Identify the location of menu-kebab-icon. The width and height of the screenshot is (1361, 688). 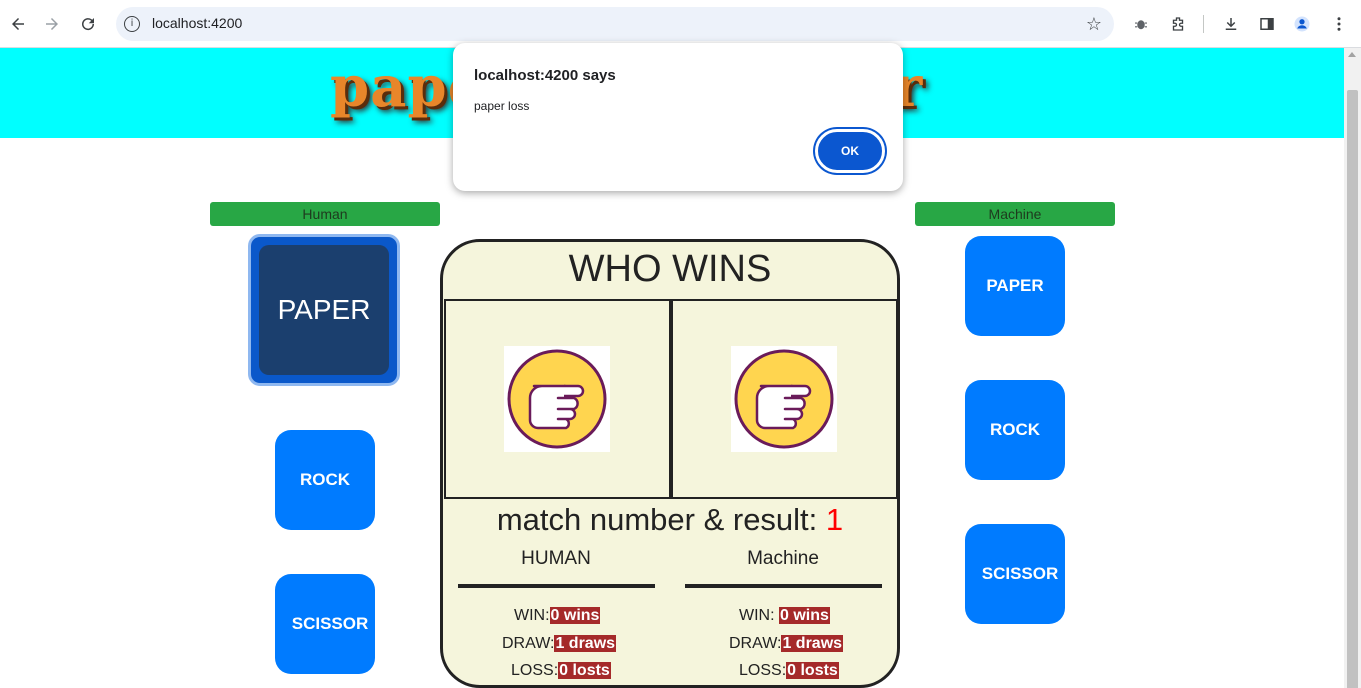
(1339, 24).